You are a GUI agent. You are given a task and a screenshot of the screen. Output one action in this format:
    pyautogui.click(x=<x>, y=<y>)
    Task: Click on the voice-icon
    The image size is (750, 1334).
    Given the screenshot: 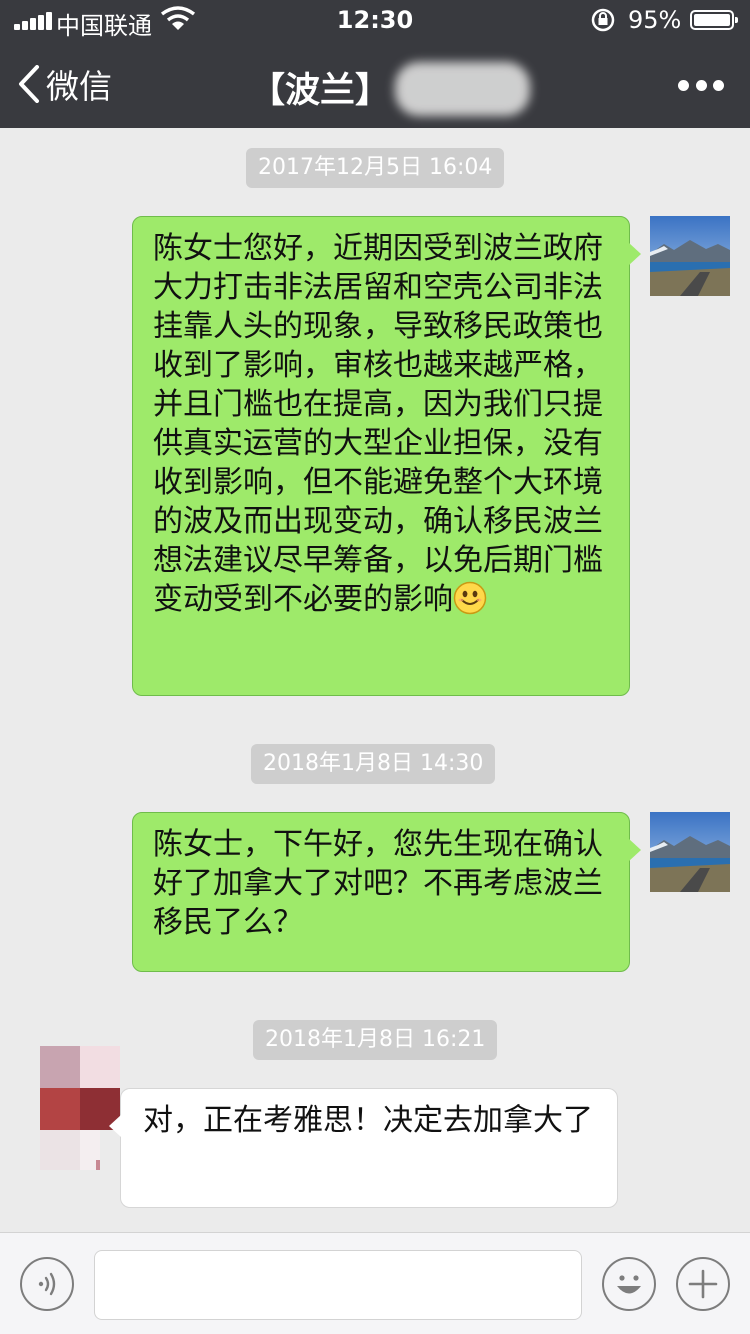 What is the action you would take?
    pyautogui.click(x=47, y=1284)
    